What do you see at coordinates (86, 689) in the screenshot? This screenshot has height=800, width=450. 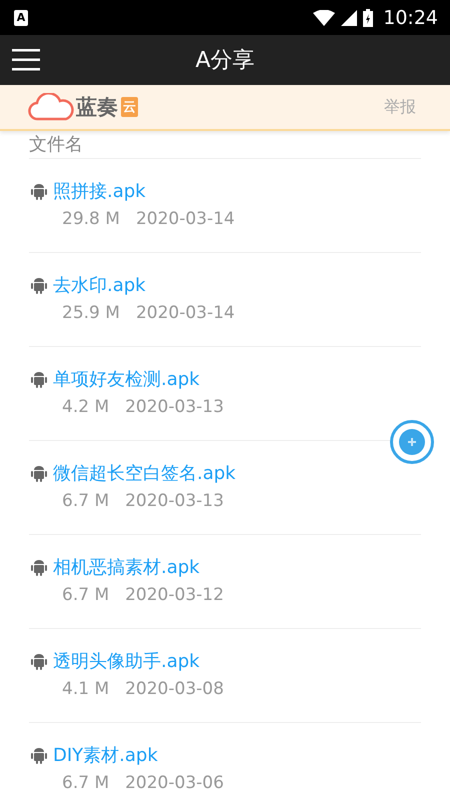 I see `file-size: 4.1 M` at bounding box center [86, 689].